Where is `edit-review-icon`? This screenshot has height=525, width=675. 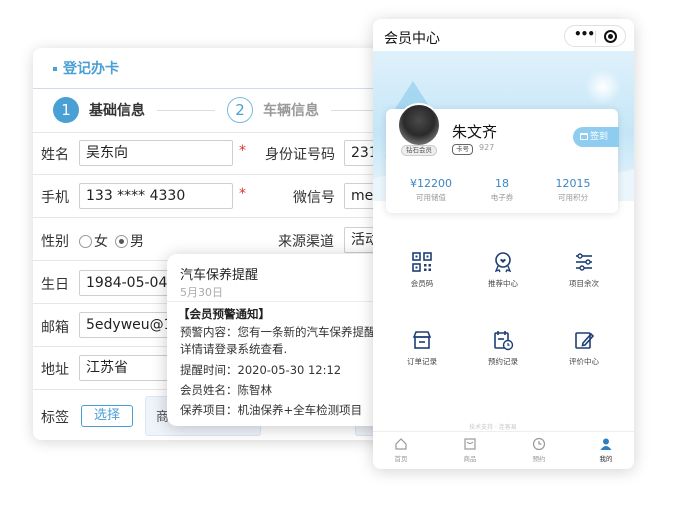 edit-review-icon is located at coordinates (585, 340).